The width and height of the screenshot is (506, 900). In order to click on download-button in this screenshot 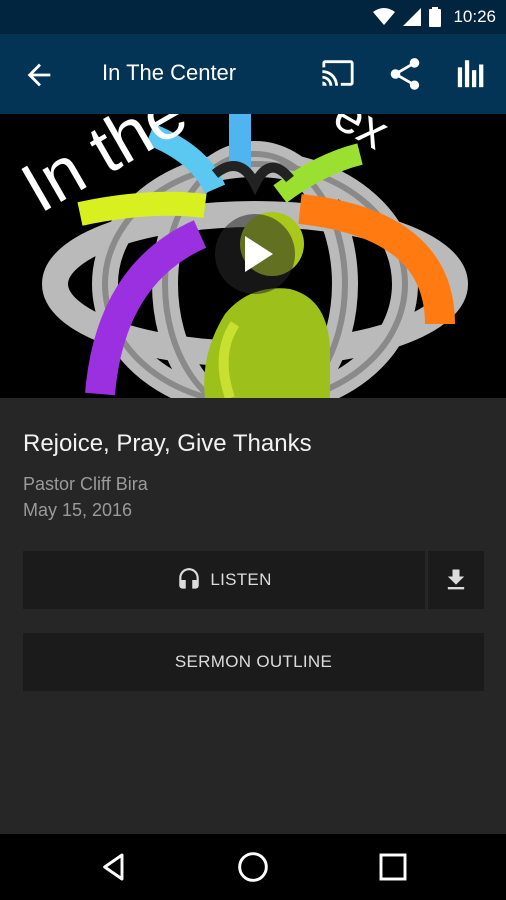, I will do `click(456, 580)`.